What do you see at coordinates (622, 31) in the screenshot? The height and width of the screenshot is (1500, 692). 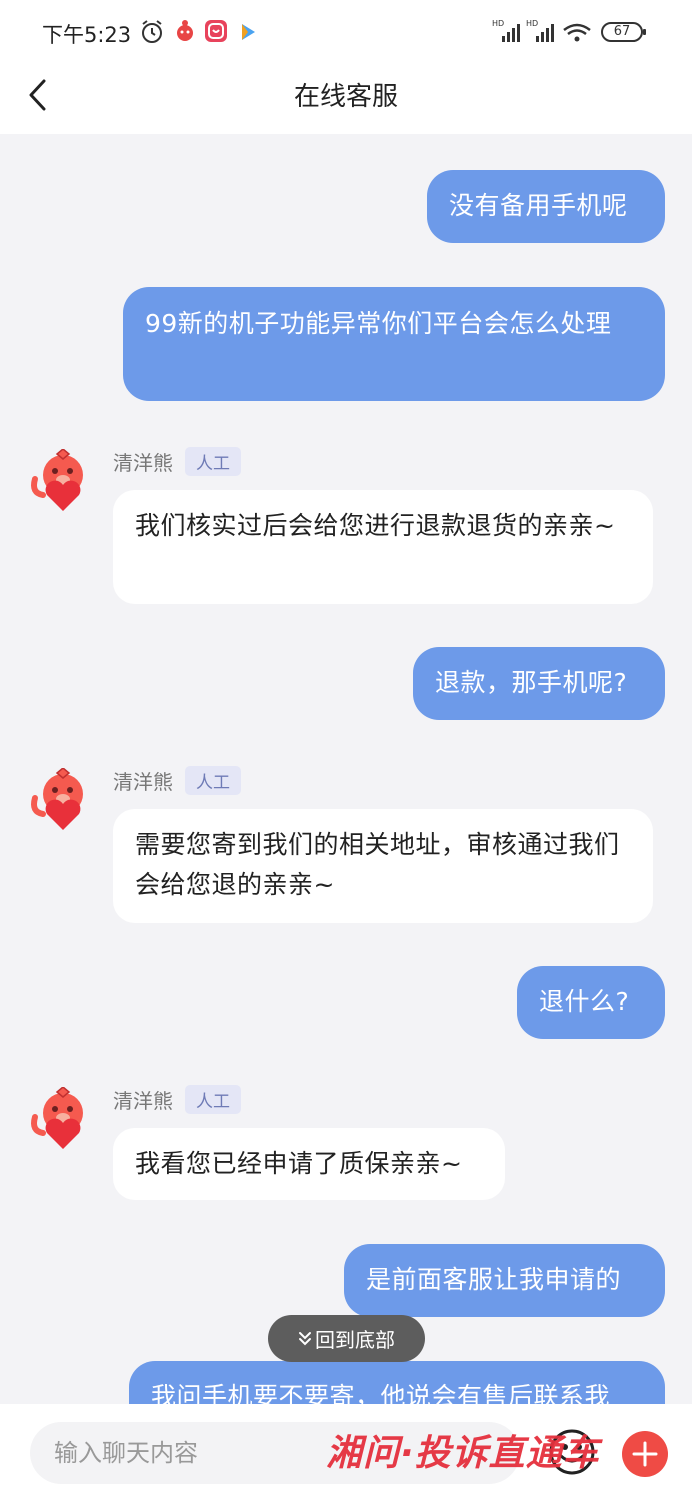 I see `battery-level: 67` at bounding box center [622, 31].